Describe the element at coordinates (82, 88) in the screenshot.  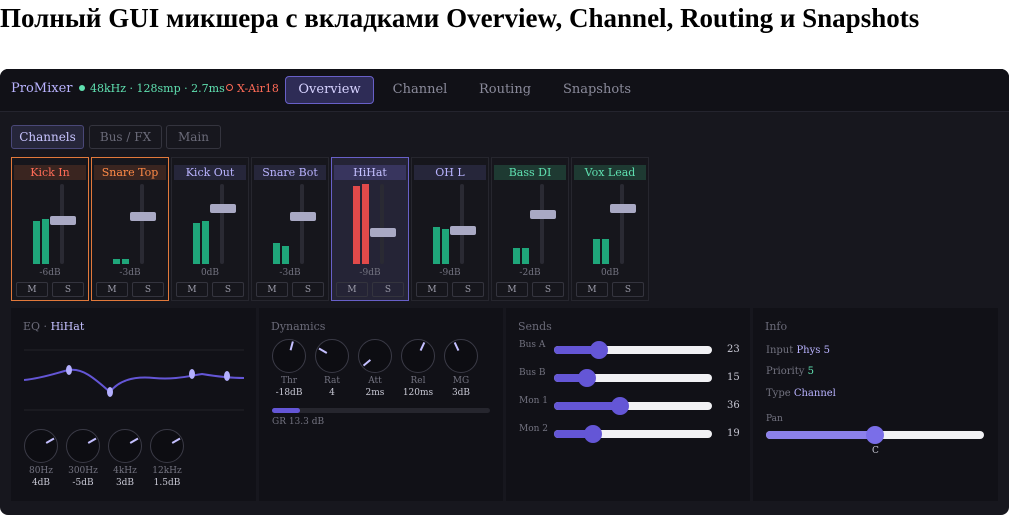
I see `status-dot-icon` at that location.